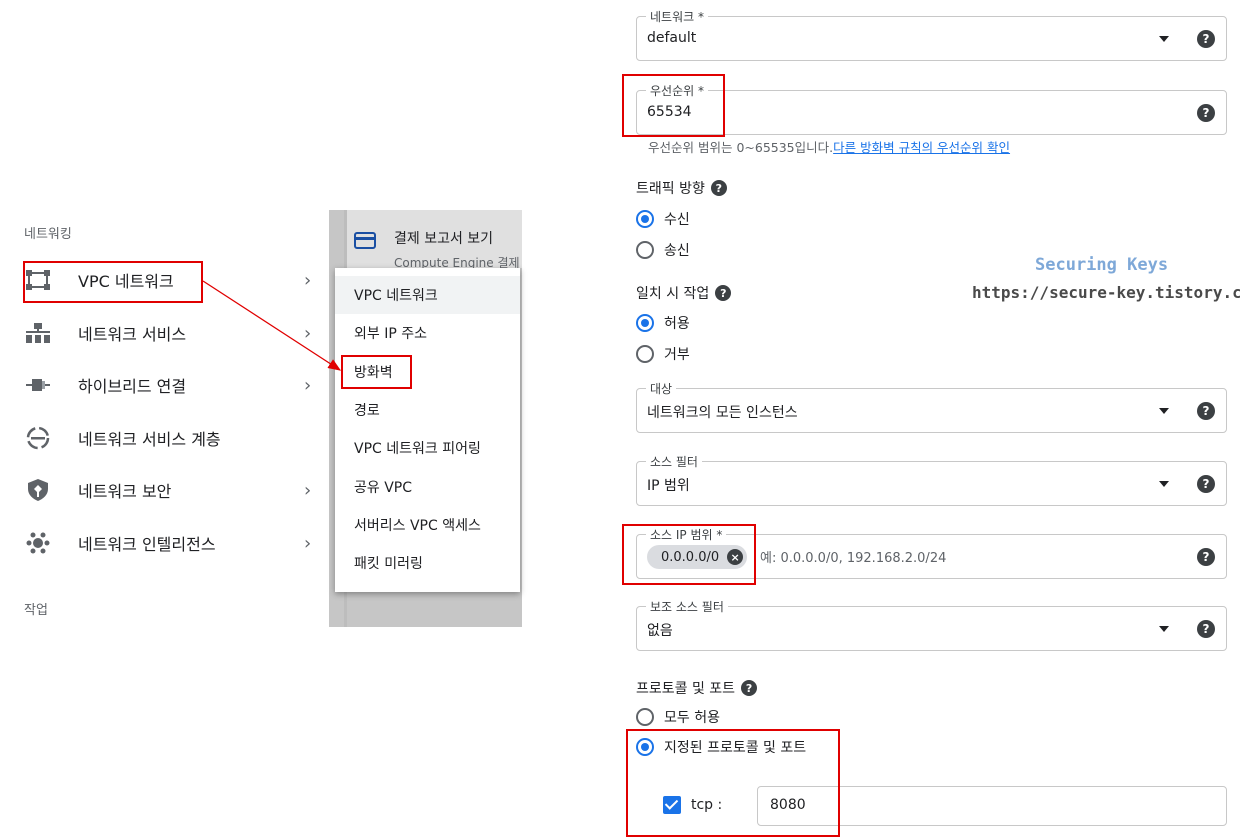 The image size is (1240, 839). What do you see at coordinates (663, 250) in the screenshot?
I see `radio-egress: 송신` at bounding box center [663, 250].